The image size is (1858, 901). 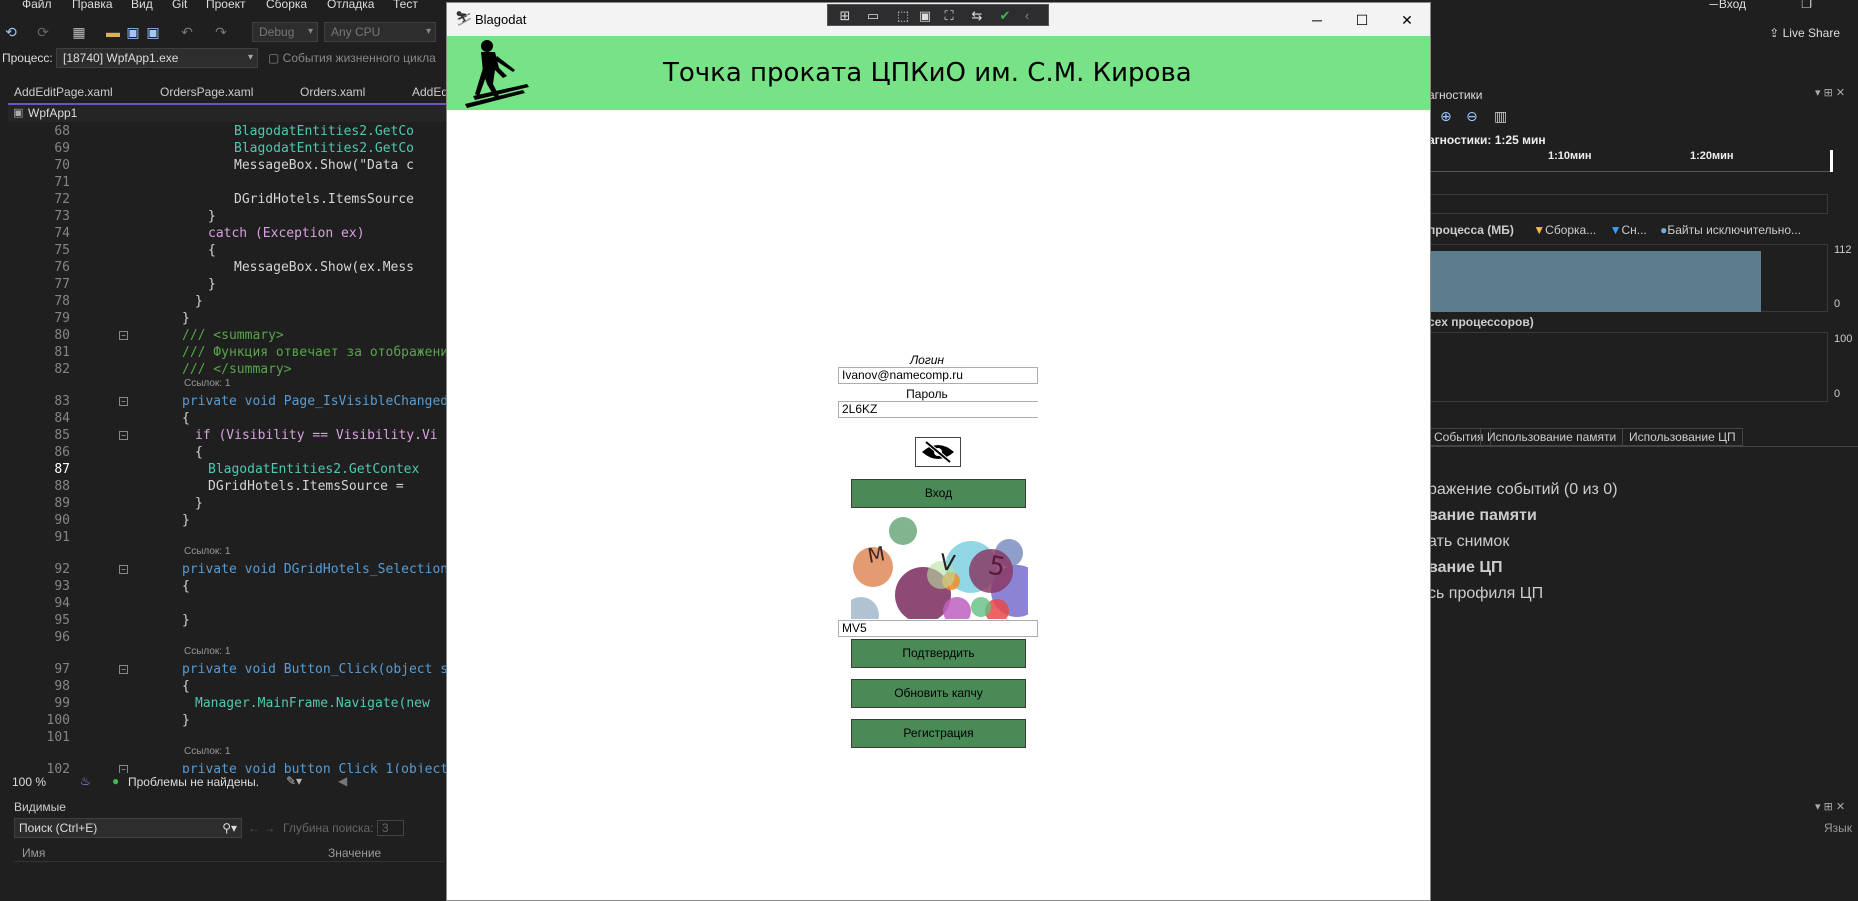 I want to click on back-icon: ⟲, so click(x=11, y=32).